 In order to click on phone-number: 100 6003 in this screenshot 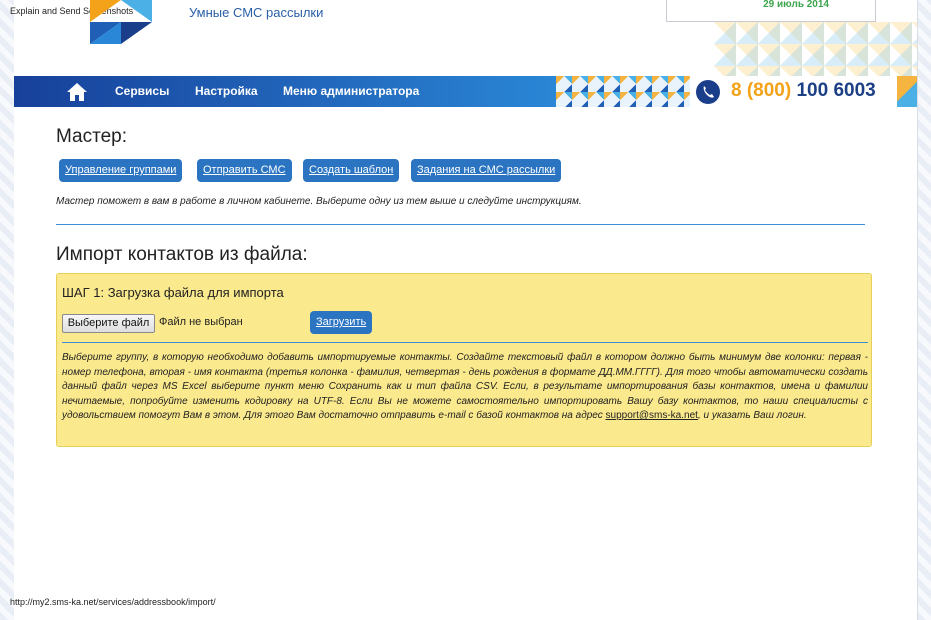, I will do `click(836, 90)`.